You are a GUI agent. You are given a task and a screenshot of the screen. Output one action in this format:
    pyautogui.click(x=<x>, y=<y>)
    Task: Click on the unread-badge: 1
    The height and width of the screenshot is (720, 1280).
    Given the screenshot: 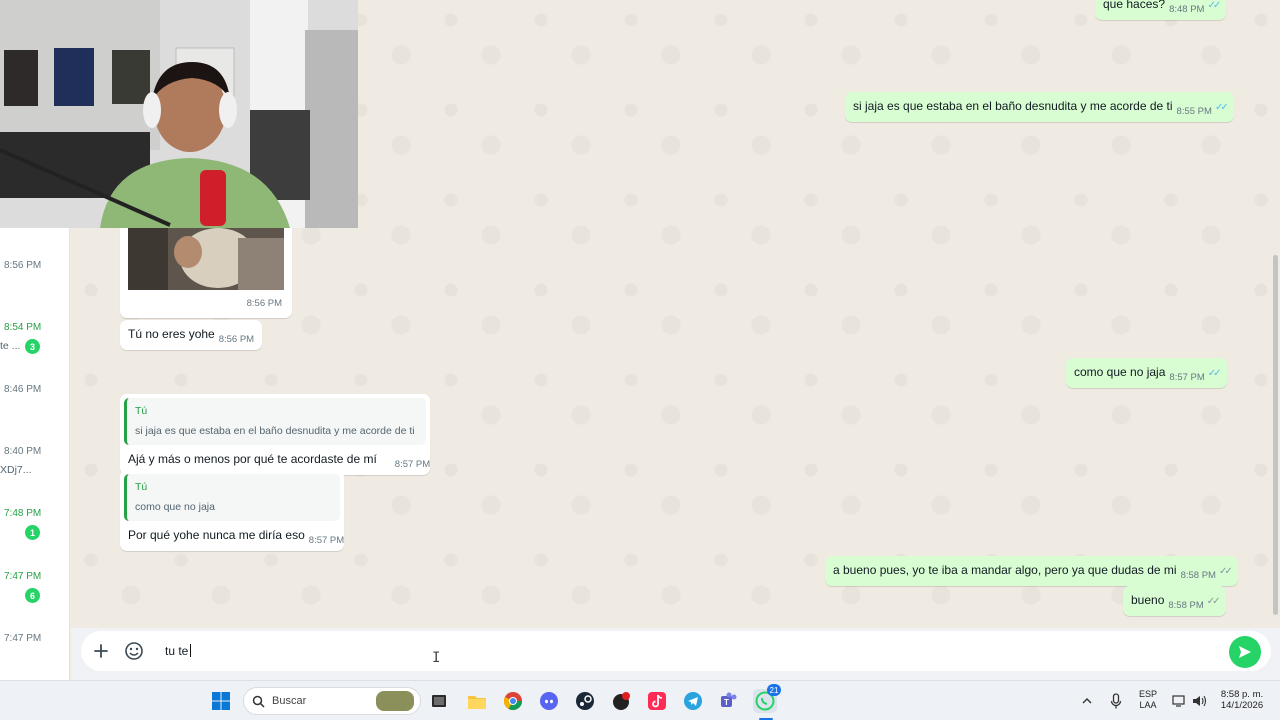 What is the action you would take?
    pyautogui.click(x=32, y=532)
    